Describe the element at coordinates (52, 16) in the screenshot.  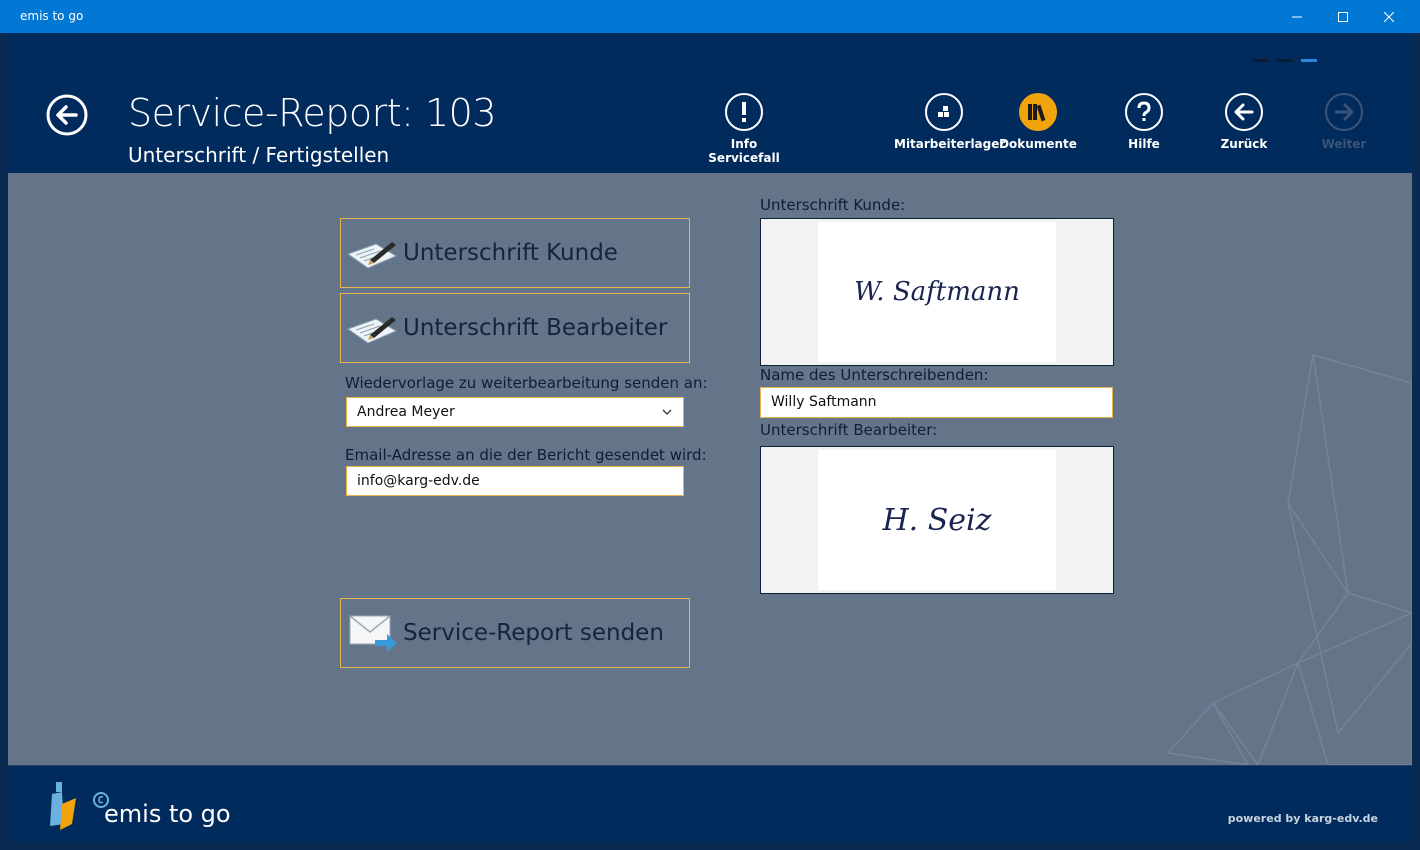
I see `window-title: emis to go` at that location.